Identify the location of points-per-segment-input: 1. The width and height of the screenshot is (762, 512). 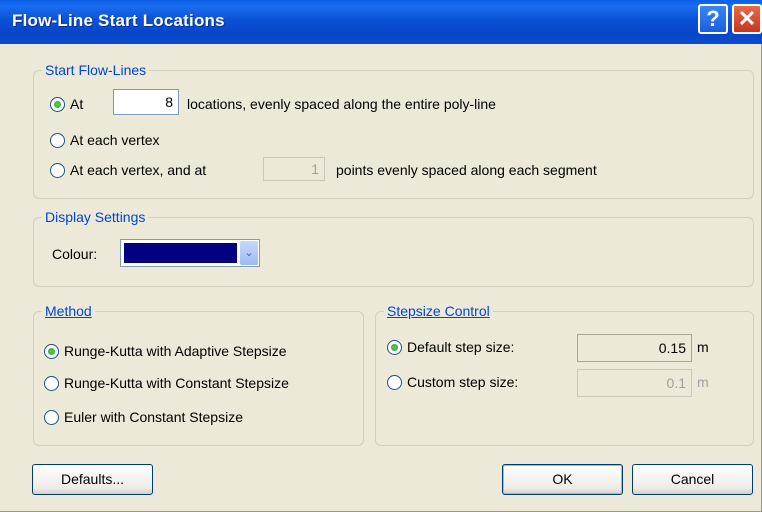
(294, 169).